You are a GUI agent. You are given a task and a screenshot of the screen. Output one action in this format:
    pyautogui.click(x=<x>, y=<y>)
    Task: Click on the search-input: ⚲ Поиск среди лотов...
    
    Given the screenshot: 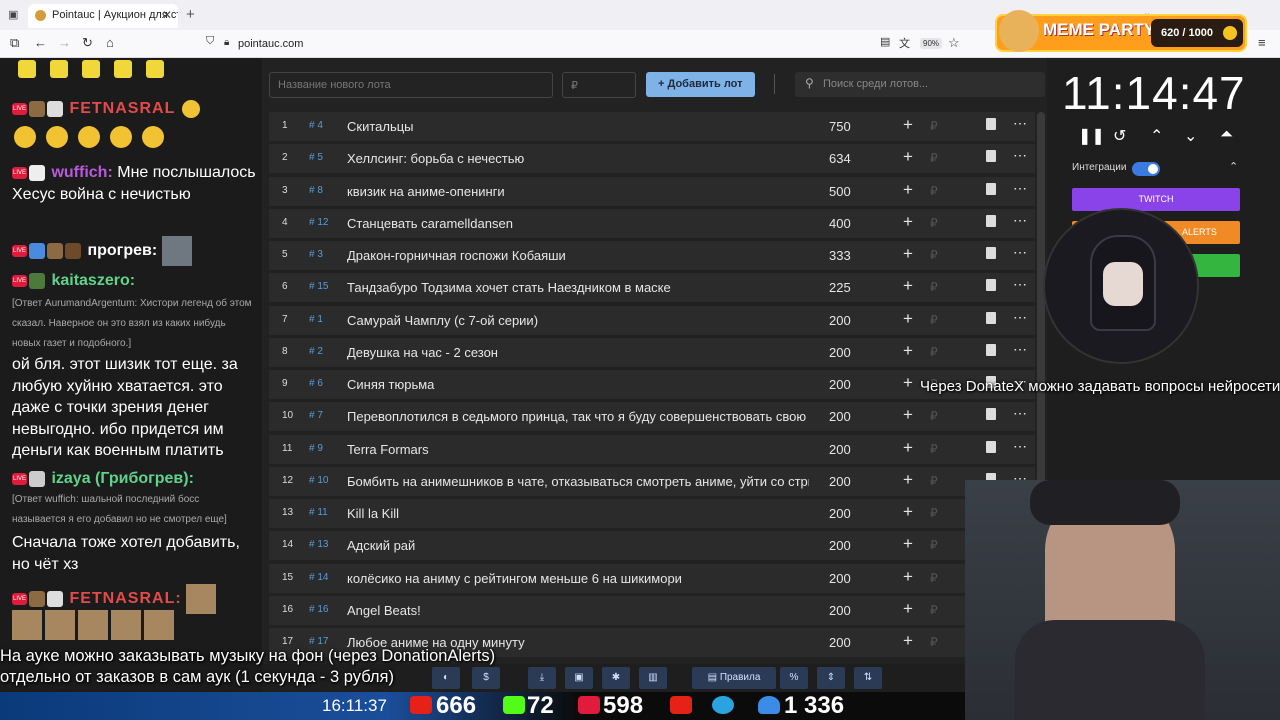 What is the action you would take?
    pyautogui.click(x=920, y=84)
    